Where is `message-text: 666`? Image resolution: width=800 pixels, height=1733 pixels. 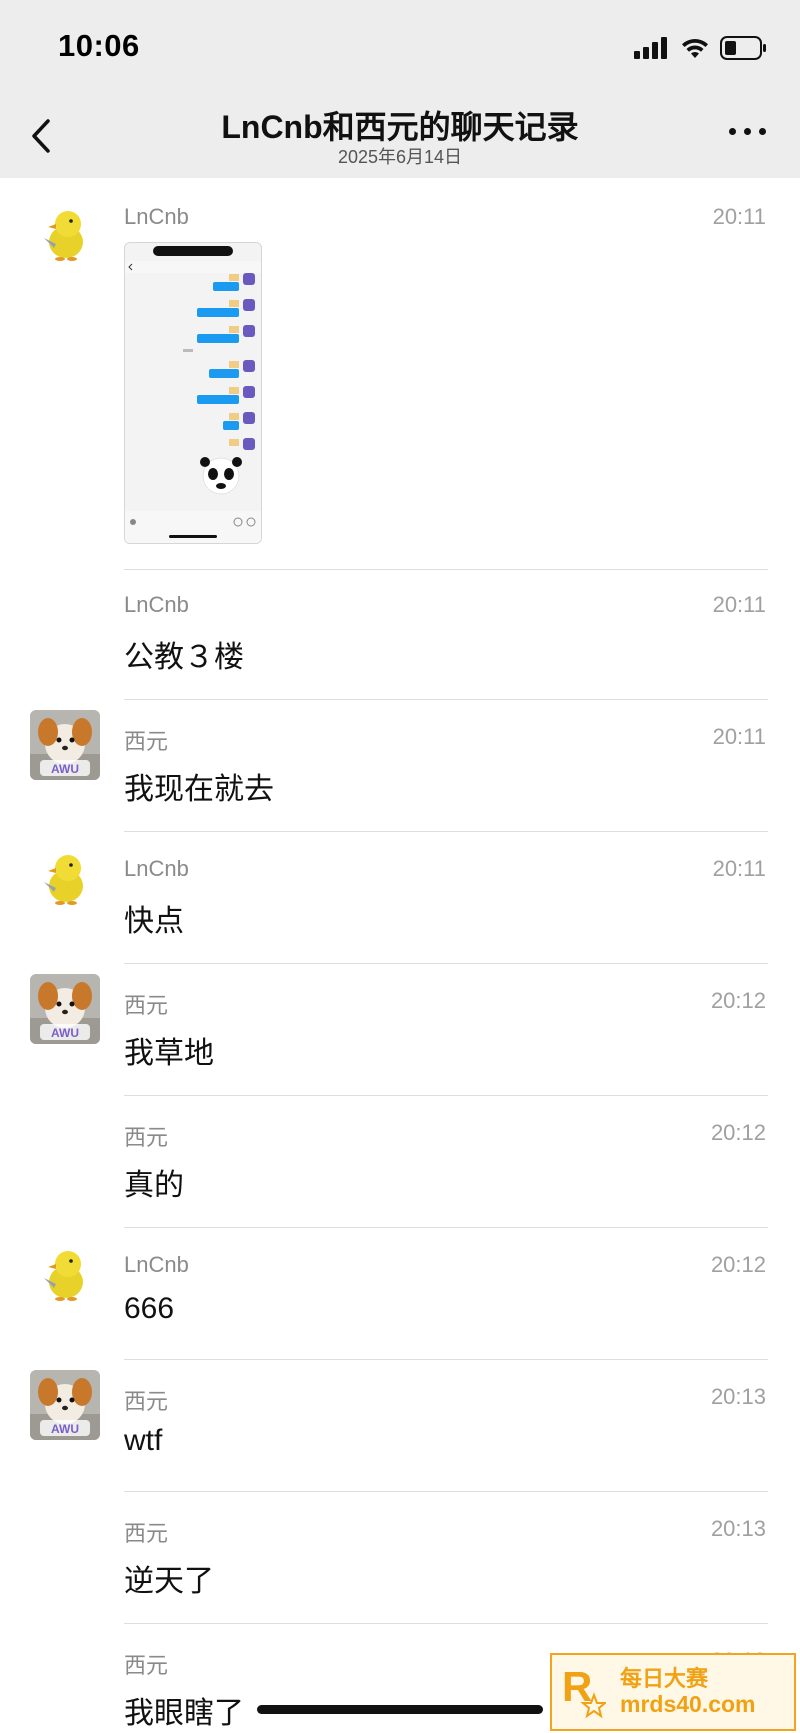
message-text: 666 is located at coordinates (149, 1309).